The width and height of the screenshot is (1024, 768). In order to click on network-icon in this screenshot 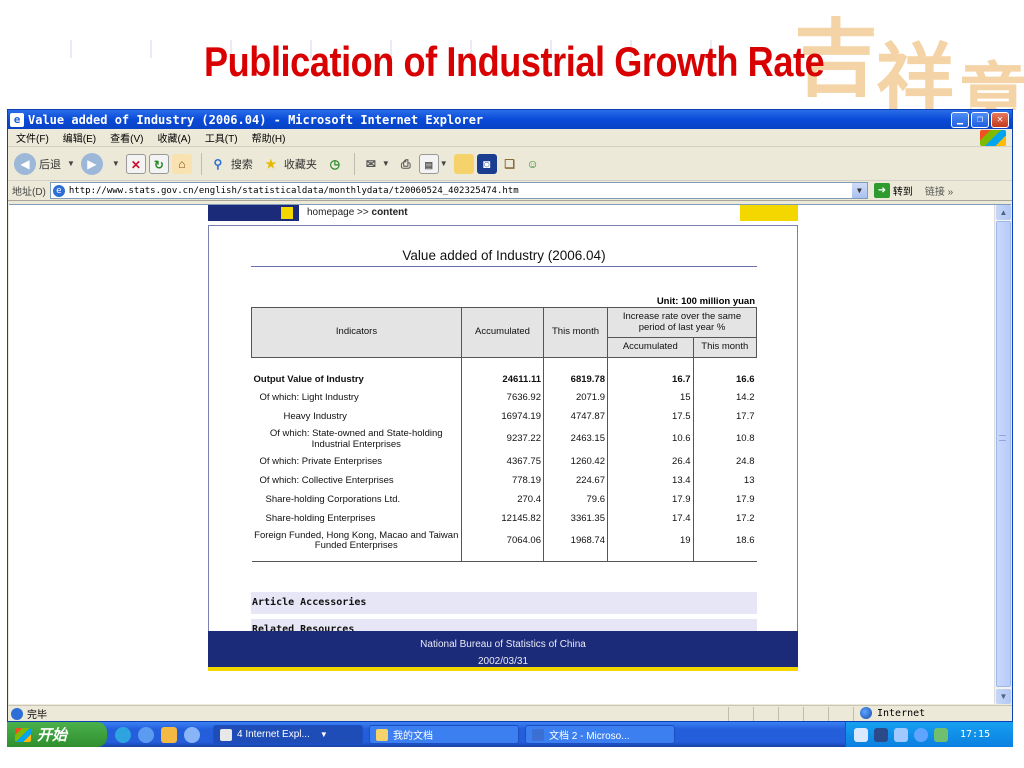, I will do `click(901, 734)`.